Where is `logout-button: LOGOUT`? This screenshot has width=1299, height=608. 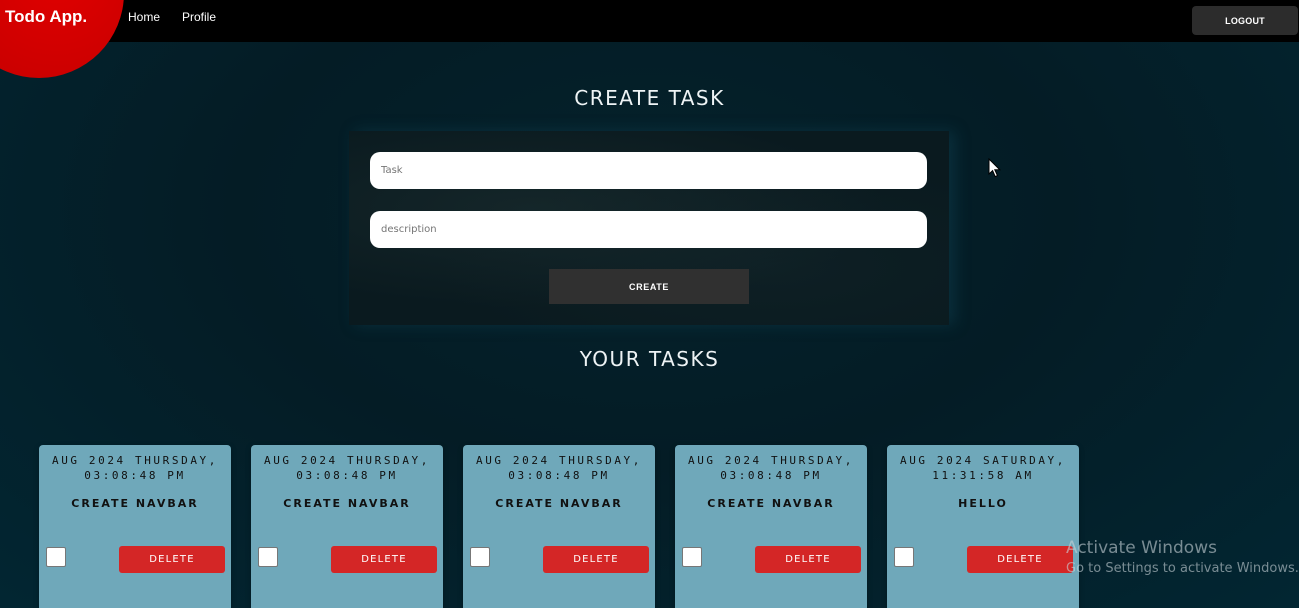
logout-button: LOGOUT is located at coordinates (1245, 20).